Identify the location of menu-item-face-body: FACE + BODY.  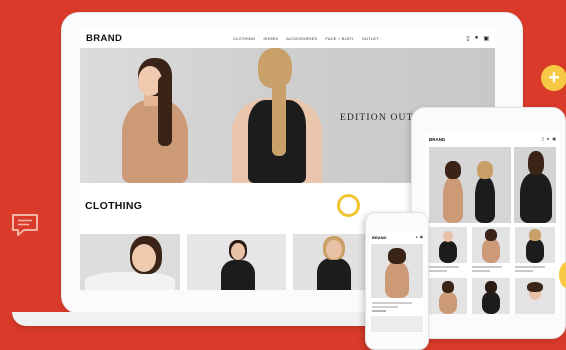
(339, 38).